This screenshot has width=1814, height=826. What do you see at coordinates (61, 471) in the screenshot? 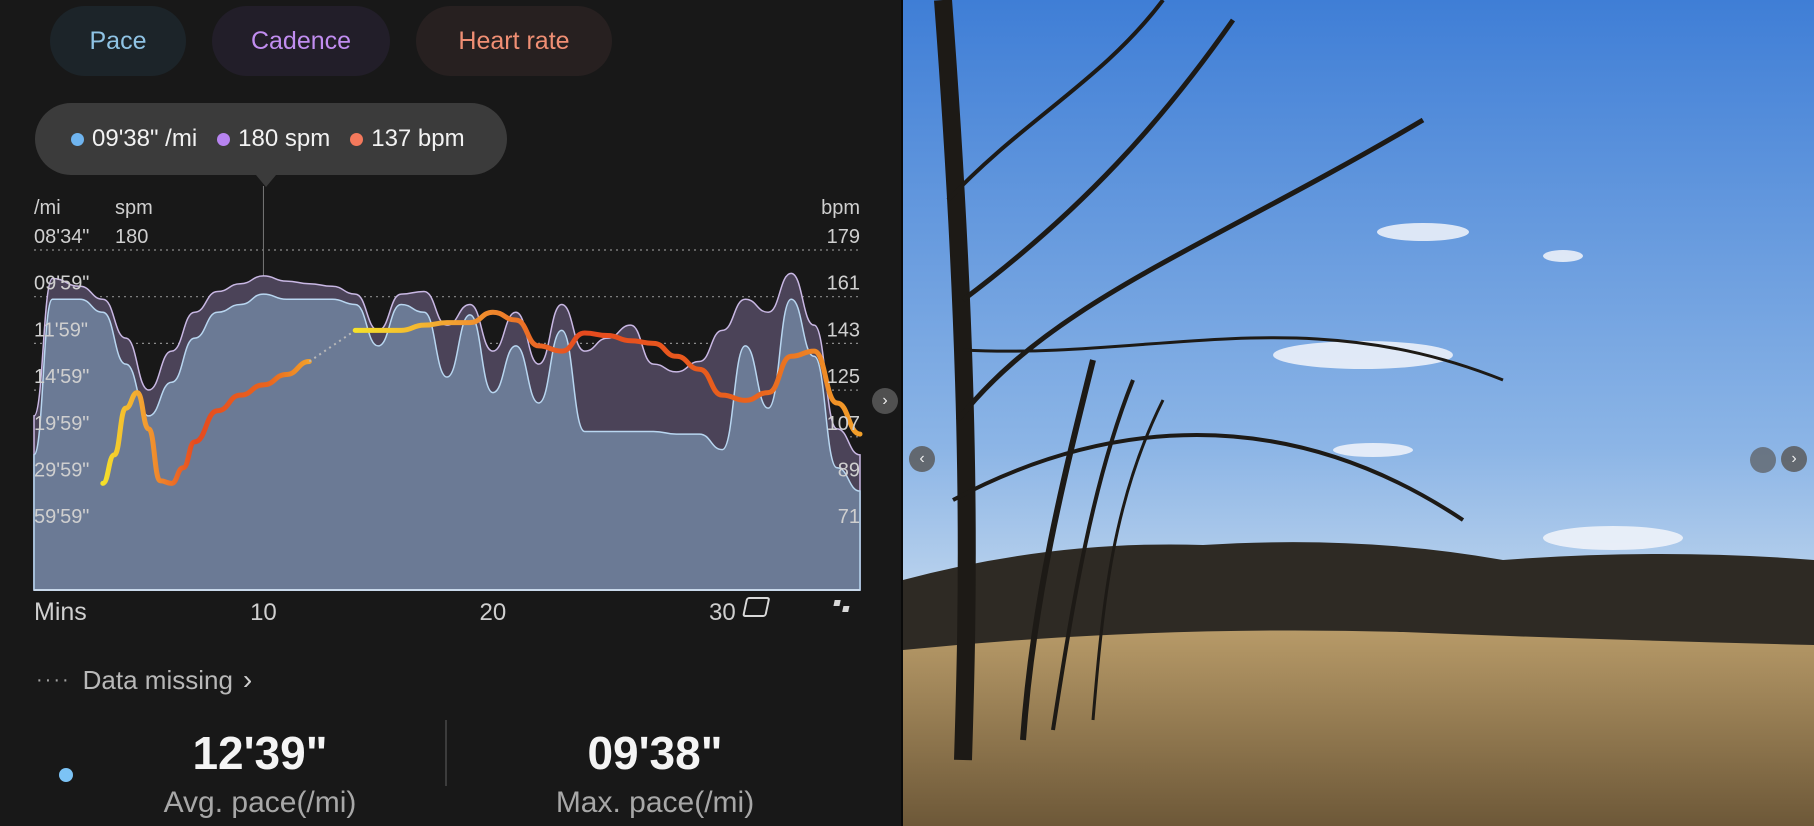
I see `pace-tick-label: 29'59"` at bounding box center [61, 471].